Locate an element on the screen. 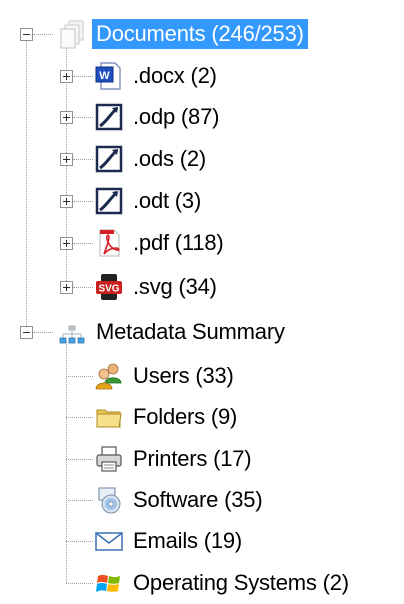 The width and height of the screenshot is (404, 604). tree-node-label: Metadata Summary is located at coordinates (190, 331).